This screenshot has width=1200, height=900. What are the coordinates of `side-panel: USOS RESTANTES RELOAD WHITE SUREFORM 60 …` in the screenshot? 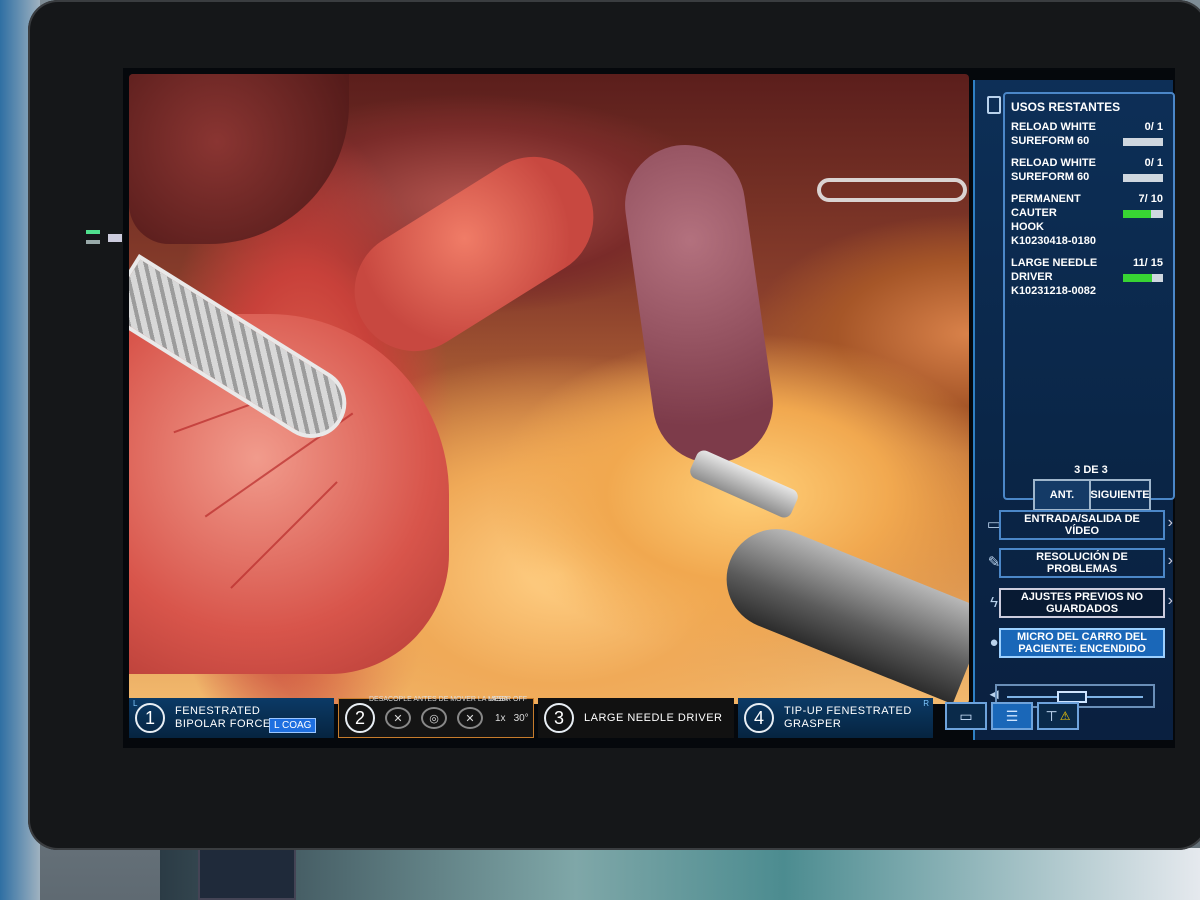 It's located at (1074, 410).